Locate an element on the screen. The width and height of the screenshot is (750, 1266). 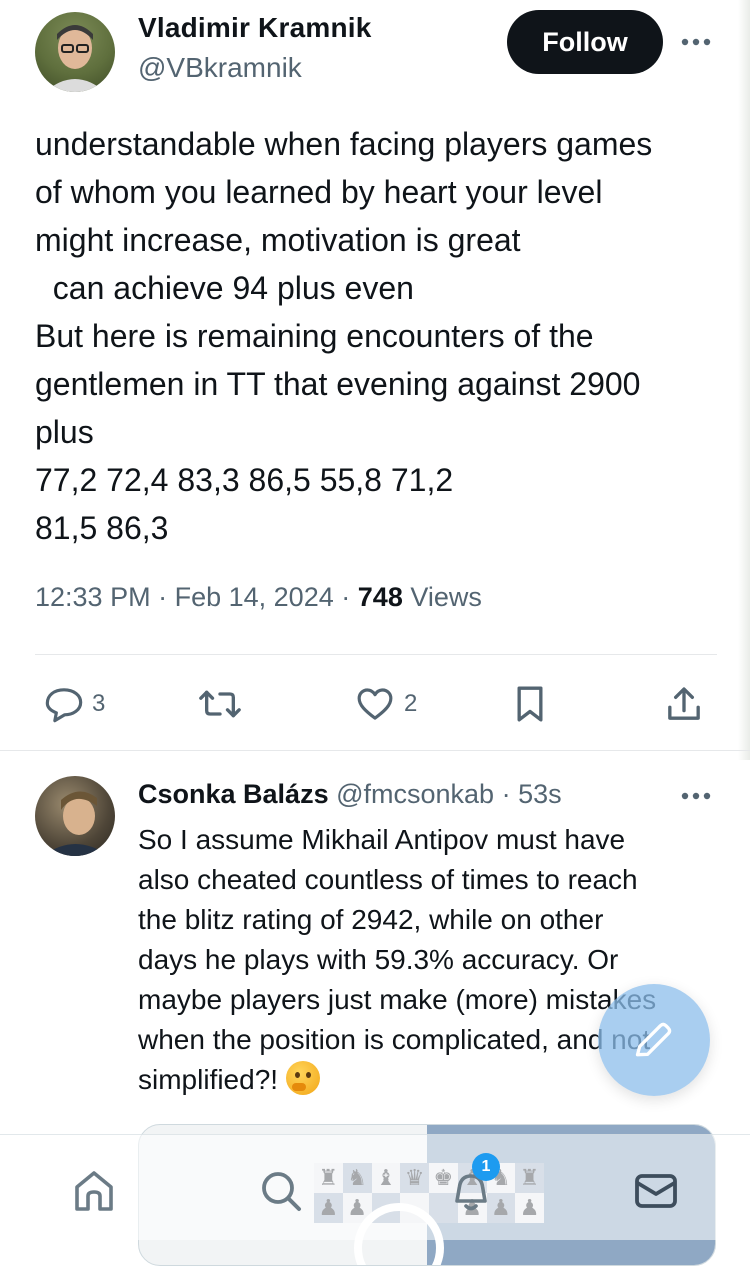
heart-icon is located at coordinates (375, 704).